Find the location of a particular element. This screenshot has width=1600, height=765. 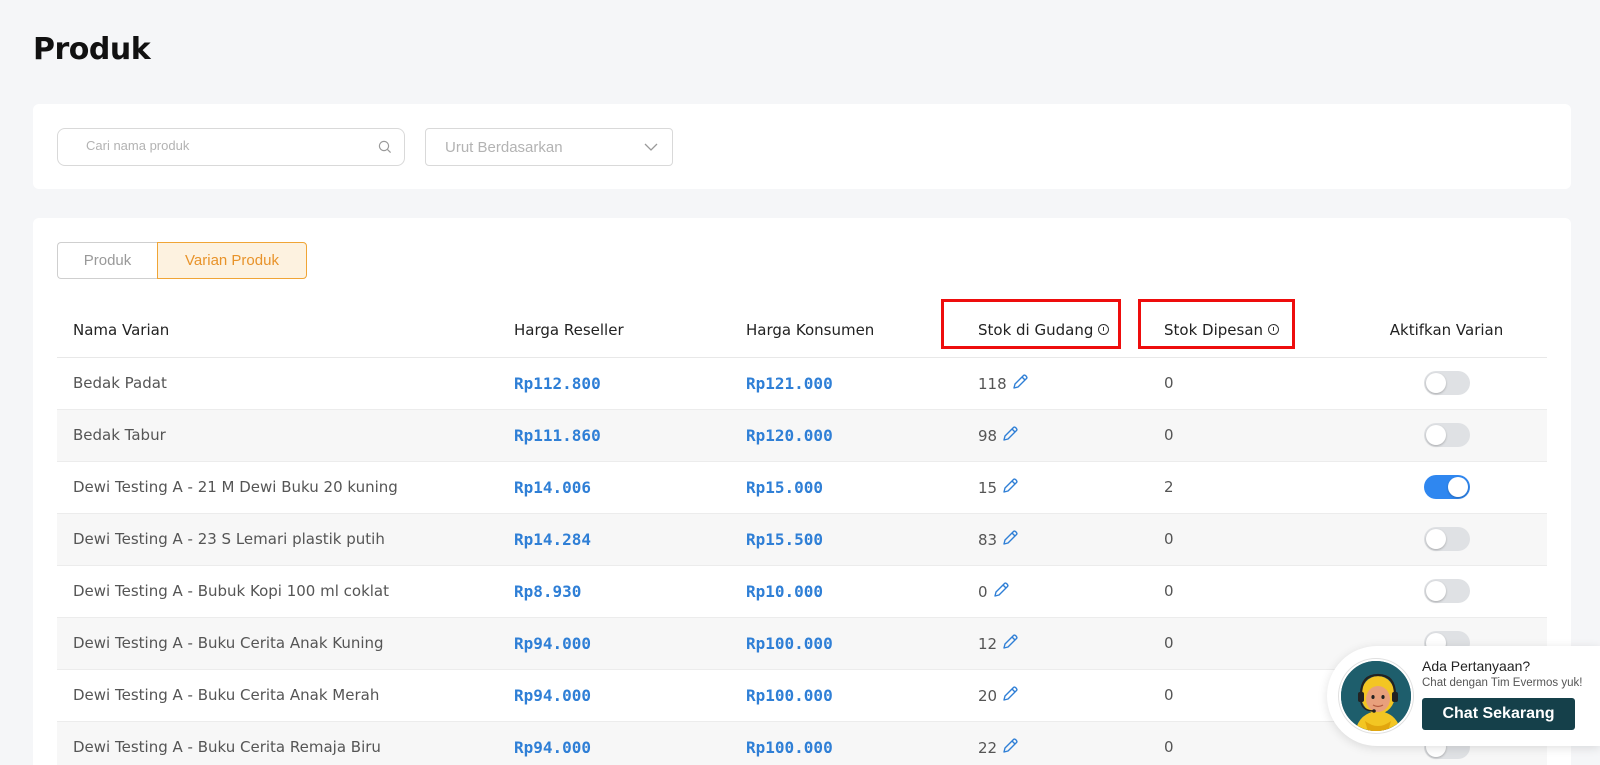

warehouse-stock: 0 is located at coordinates (983, 592).